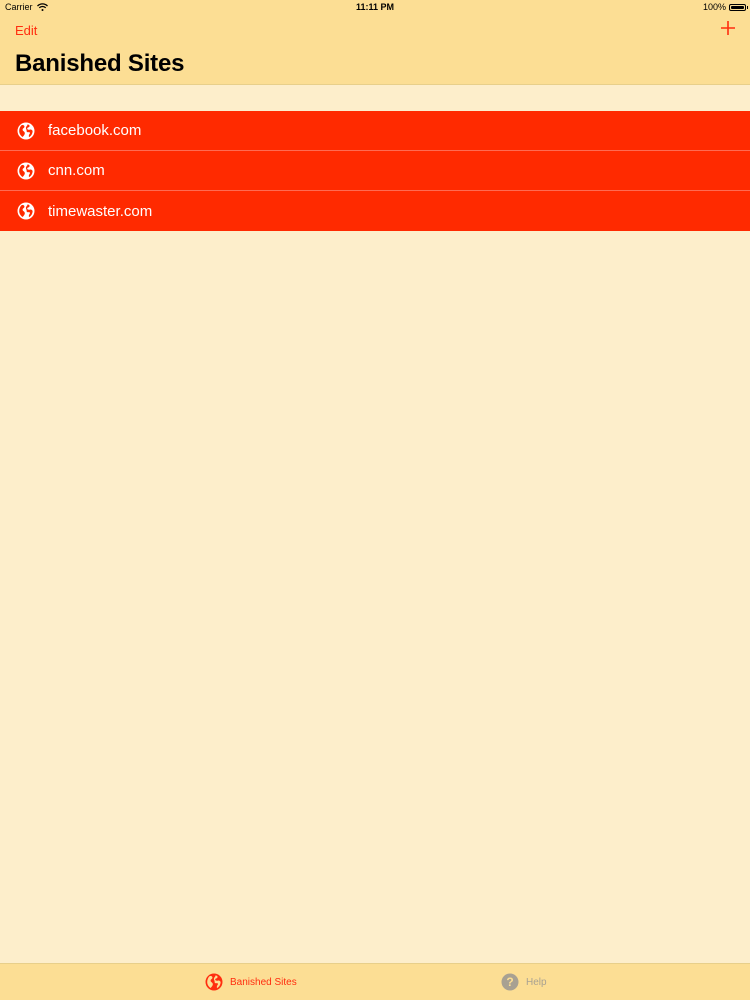 This screenshot has height=1000, width=750. I want to click on status-time: 11:11 PM, so click(375, 7).